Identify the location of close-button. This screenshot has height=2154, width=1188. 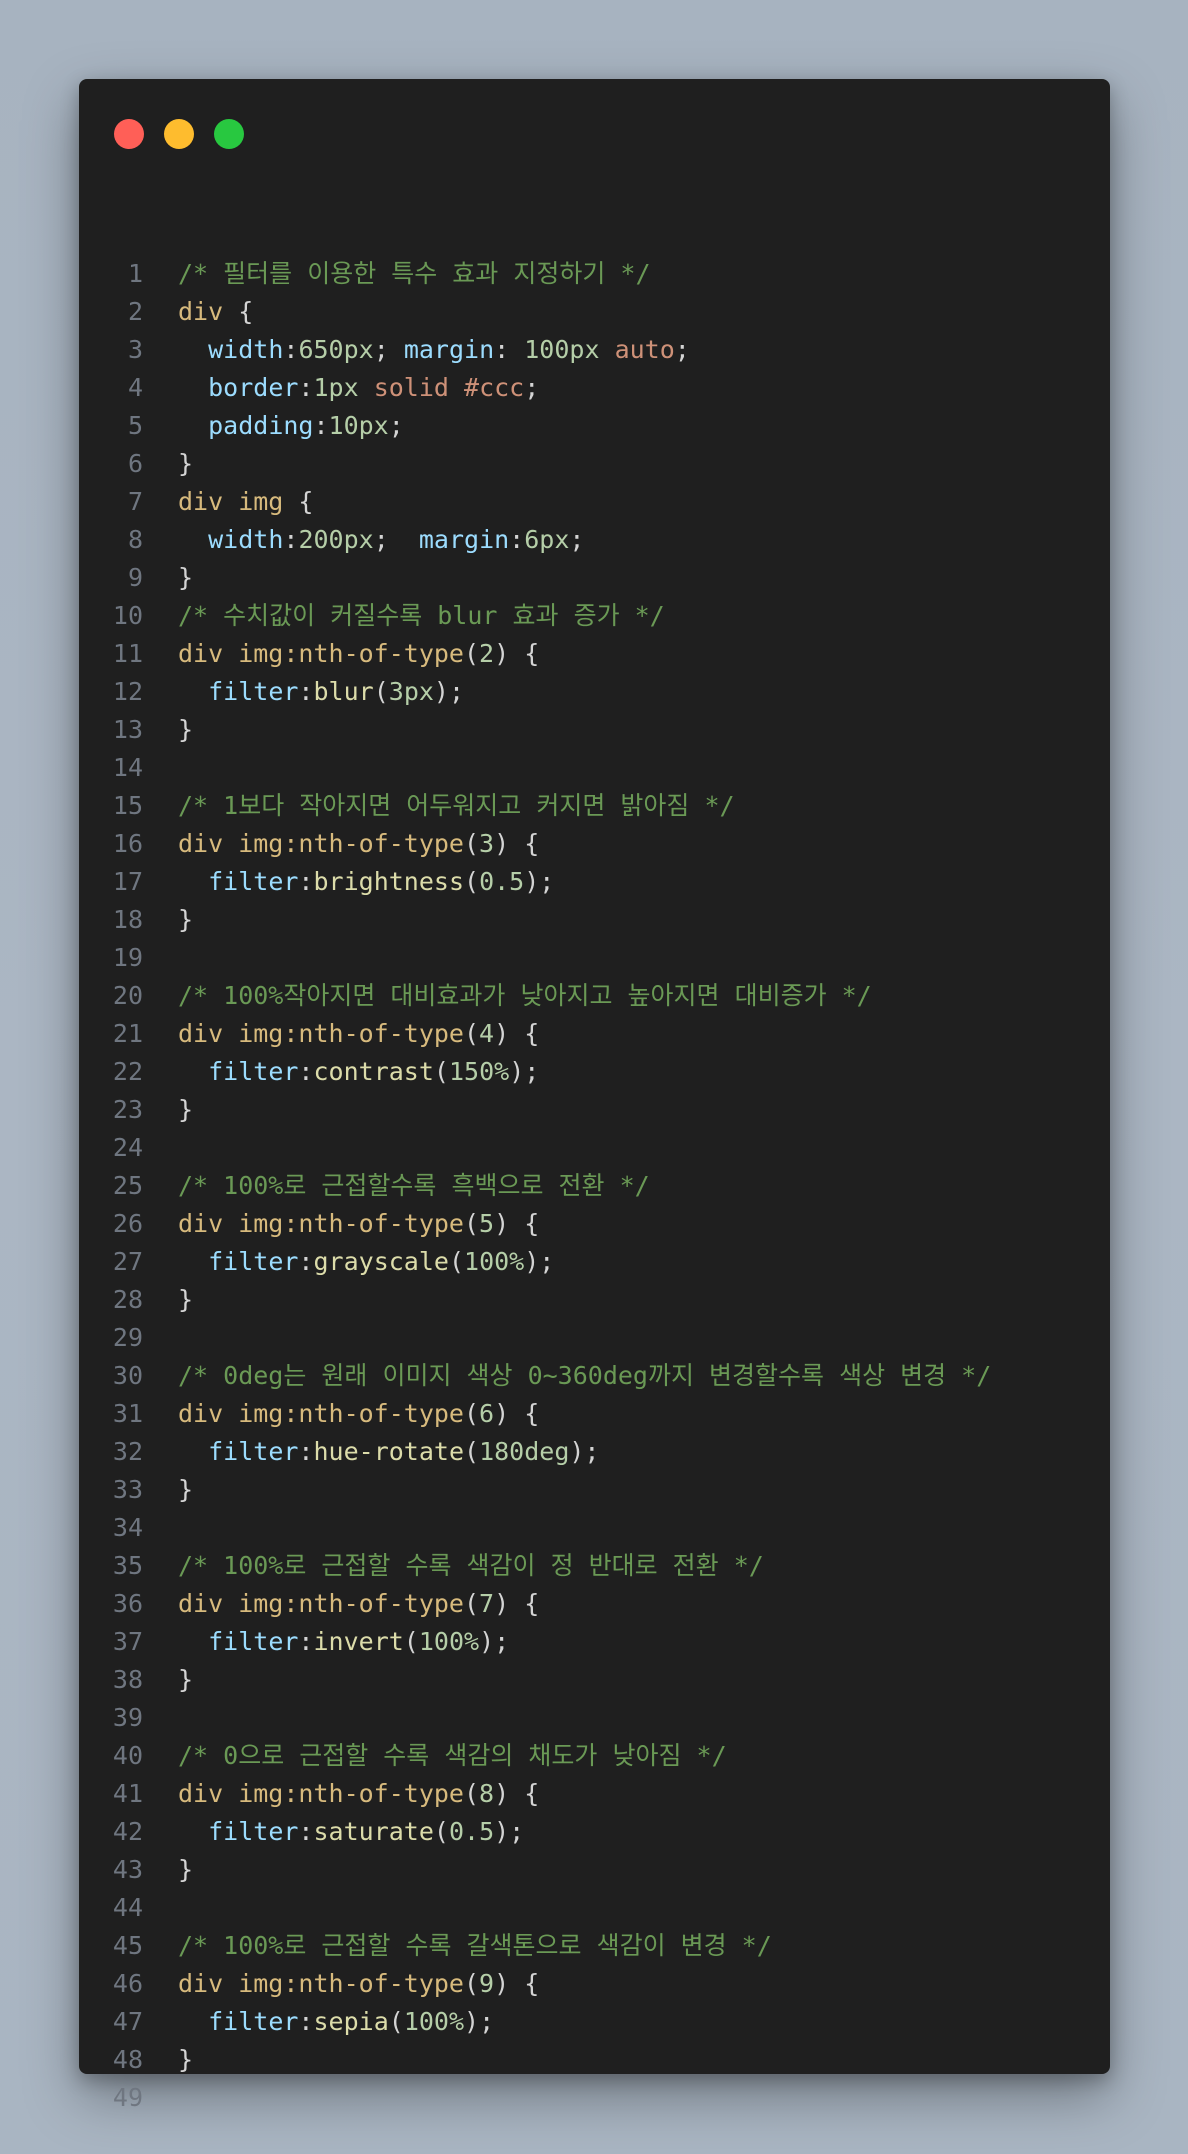
(129, 134).